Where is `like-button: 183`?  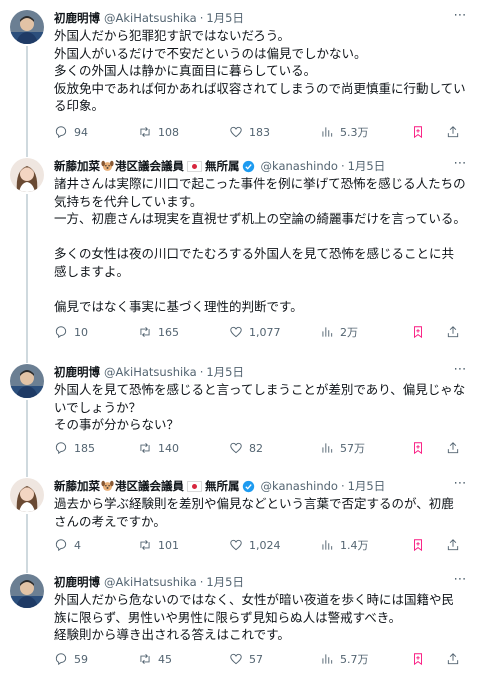
like-button: 183 is located at coordinates (249, 132).